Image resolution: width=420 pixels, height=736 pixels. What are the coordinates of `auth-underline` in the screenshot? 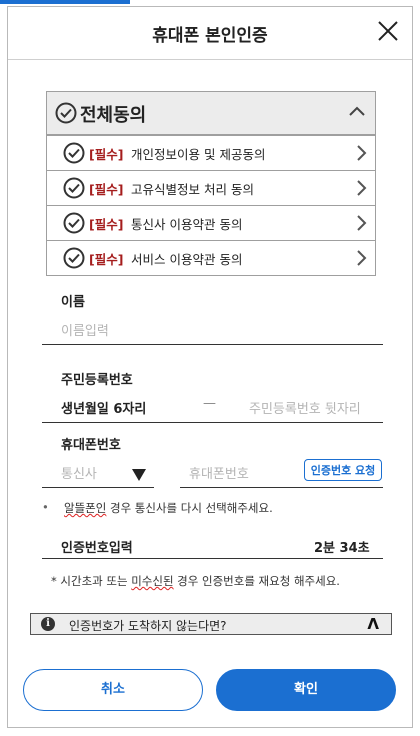 It's located at (212, 558).